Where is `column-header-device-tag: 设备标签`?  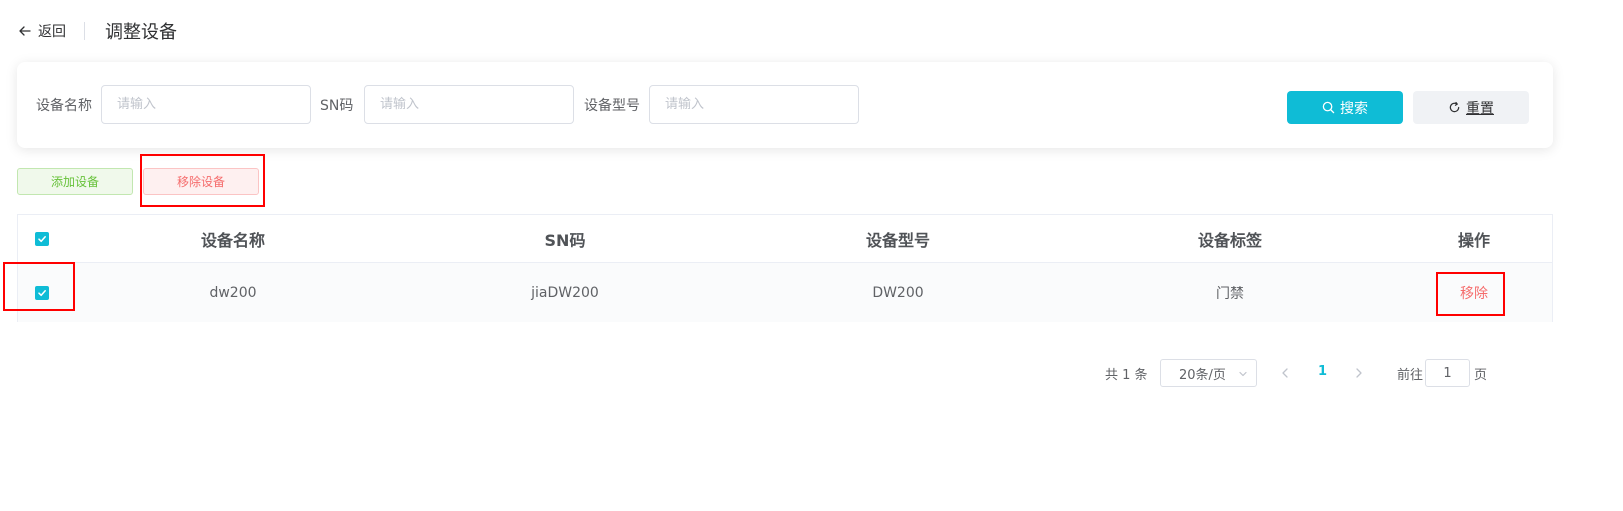
column-header-device-tag: 设备标签 is located at coordinates (1229, 240).